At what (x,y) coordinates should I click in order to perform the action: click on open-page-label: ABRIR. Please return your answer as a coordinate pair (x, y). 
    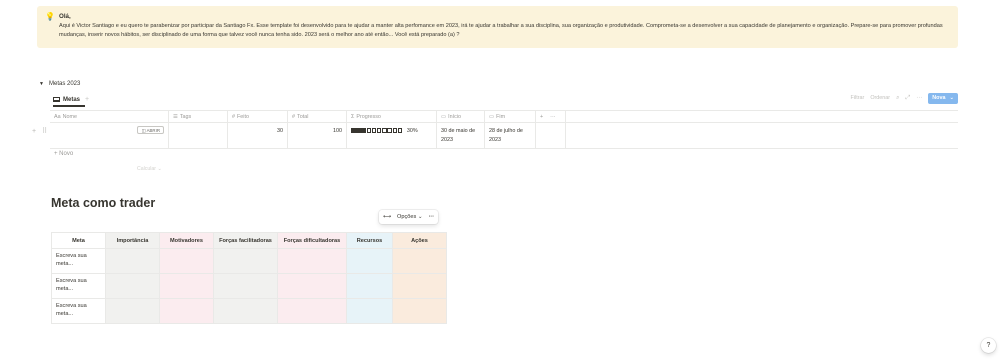
    Looking at the image, I should click on (153, 130).